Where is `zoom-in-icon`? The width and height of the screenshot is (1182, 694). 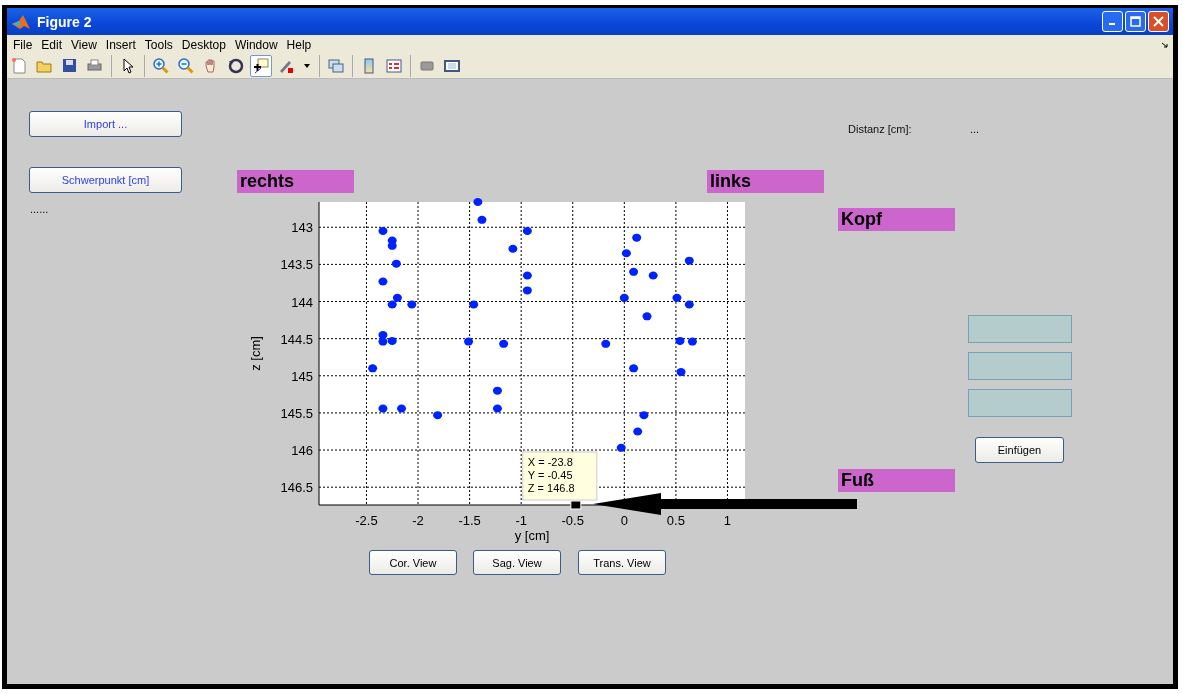
zoom-in-icon is located at coordinates (161, 65).